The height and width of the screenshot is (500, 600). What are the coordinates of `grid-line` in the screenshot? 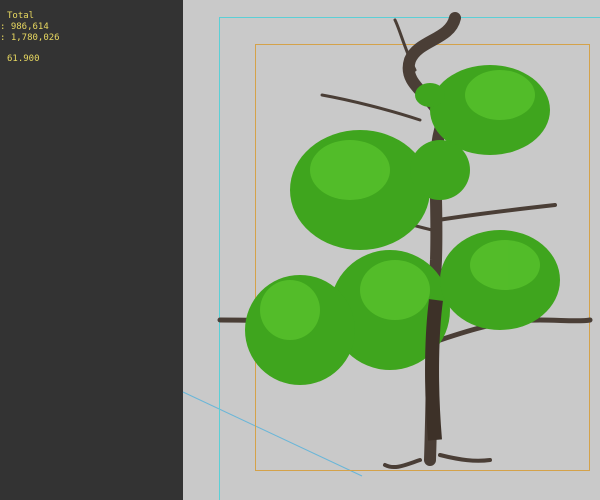 It's located at (272, 434).